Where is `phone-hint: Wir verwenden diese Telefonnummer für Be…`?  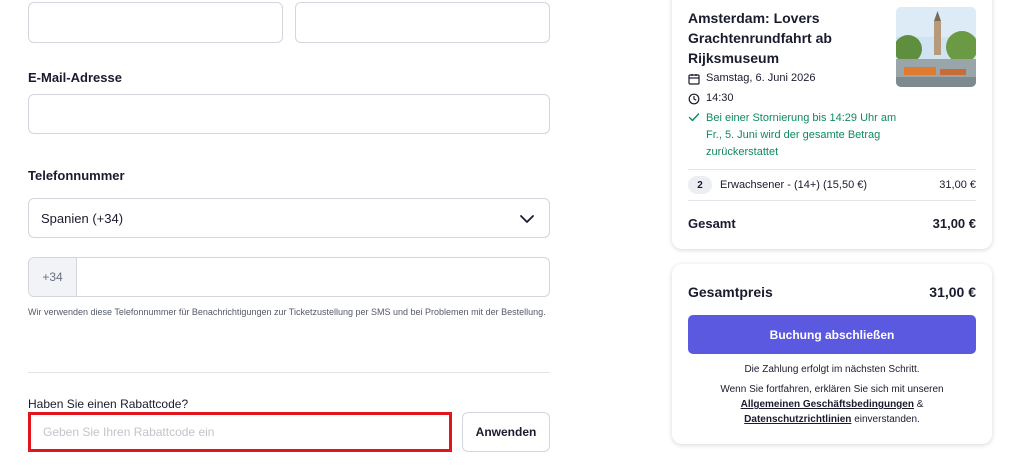
phone-hint: Wir verwenden diese Telefonnummer für Be… is located at coordinates (287, 312).